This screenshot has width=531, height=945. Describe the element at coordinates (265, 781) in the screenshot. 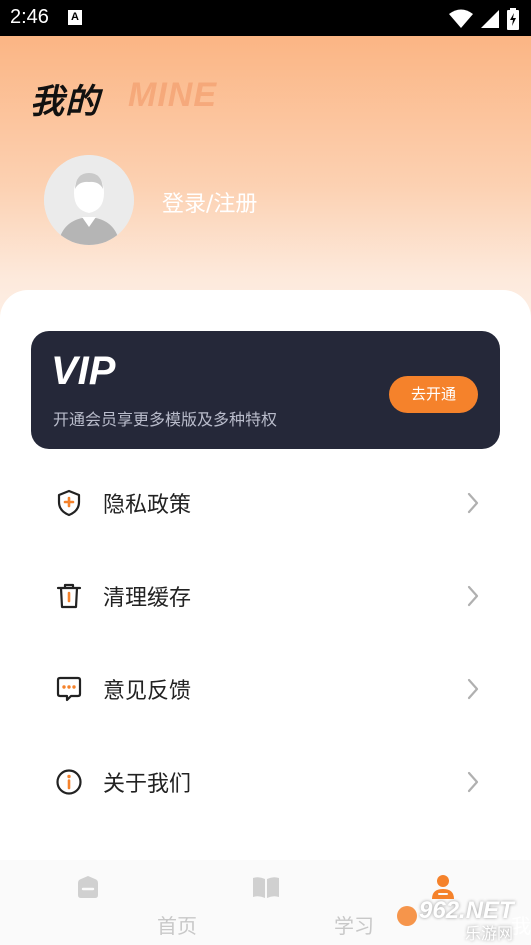

I see `menu-item-about: 关于我们` at that location.